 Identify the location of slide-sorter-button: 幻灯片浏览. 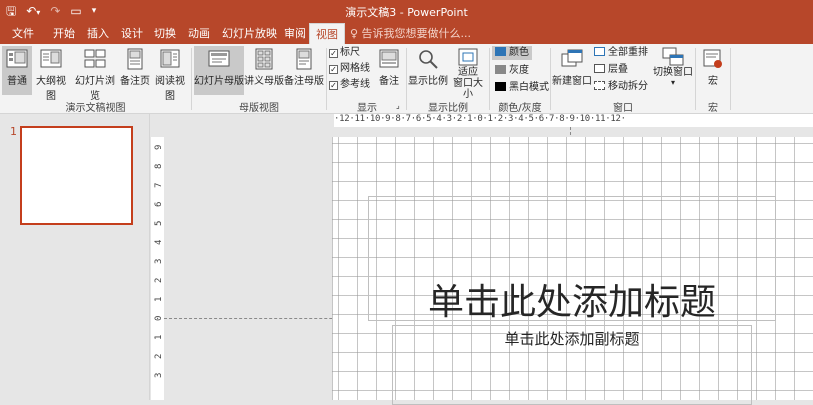
(95, 74).